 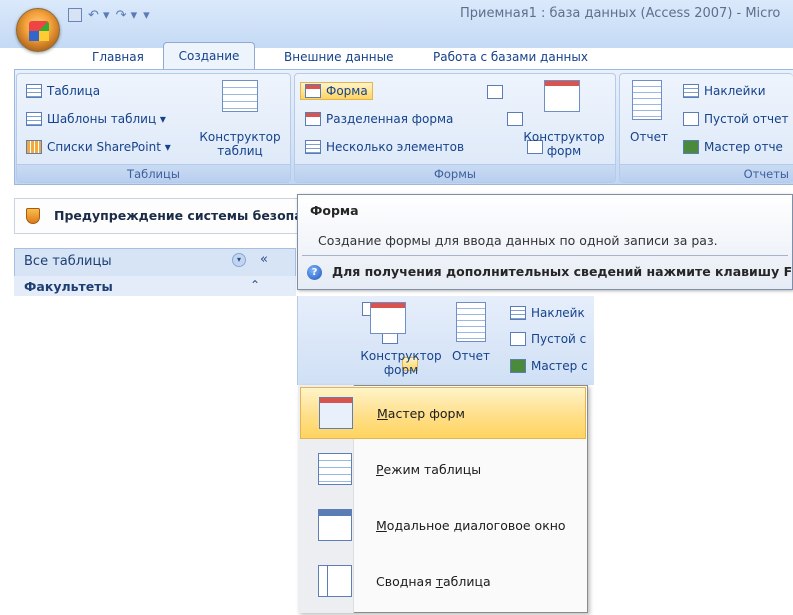 What do you see at coordinates (96, 119) in the screenshot?
I see `table-templates-button: Шаблоны таблиц ▾` at bounding box center [96, 119].